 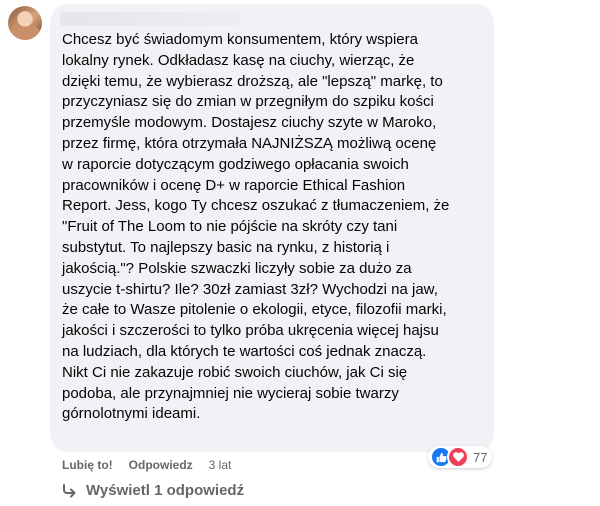 What do you see at coordinates (150, 19) in the screenshot?
I see `author-name-redacted` at bounding box center [150, 19].